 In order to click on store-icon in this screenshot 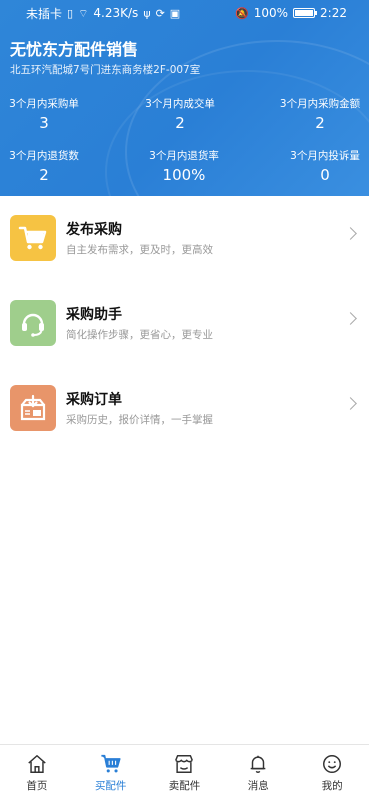, I will do `click(184, 764)`.